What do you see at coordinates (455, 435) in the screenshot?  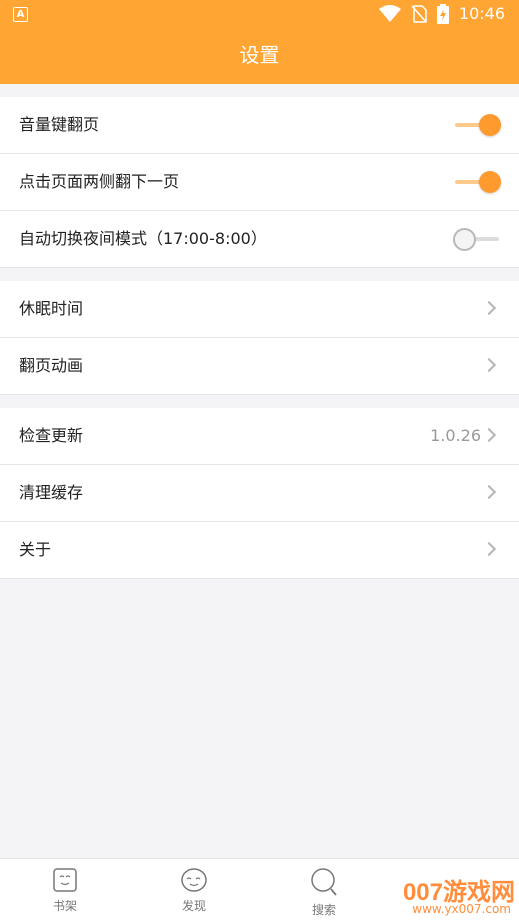 I see `version-value: 1.0.26` at bounding box center [455, 435].